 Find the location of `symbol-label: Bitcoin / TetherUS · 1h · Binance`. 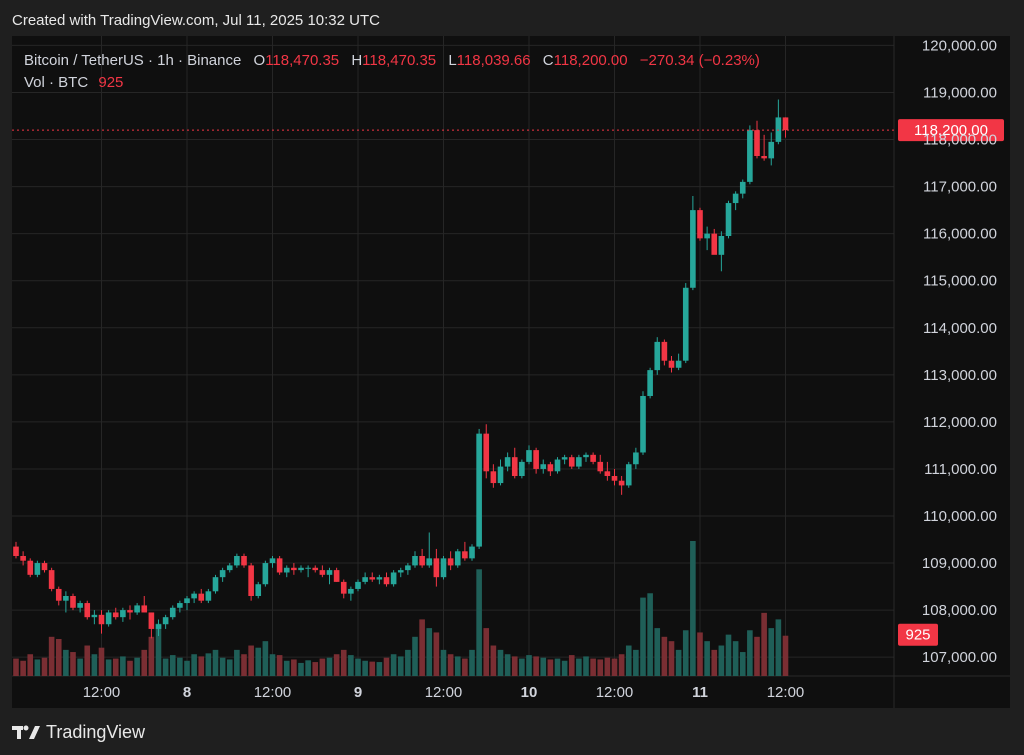

symbol-label: Bitcoin / TetherUS · 1h · Binance is located at coordinates (132, 60).